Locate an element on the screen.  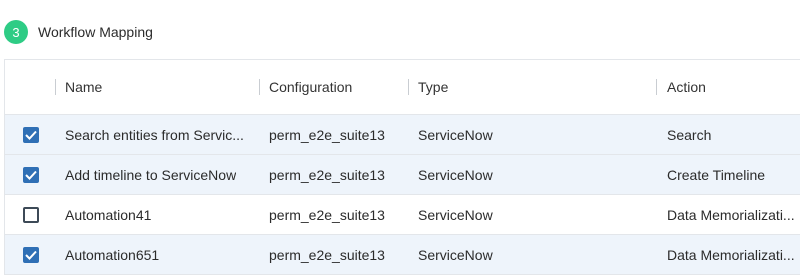
section-header: 3 Workflow Mapping is located at coordinates (78, 32).